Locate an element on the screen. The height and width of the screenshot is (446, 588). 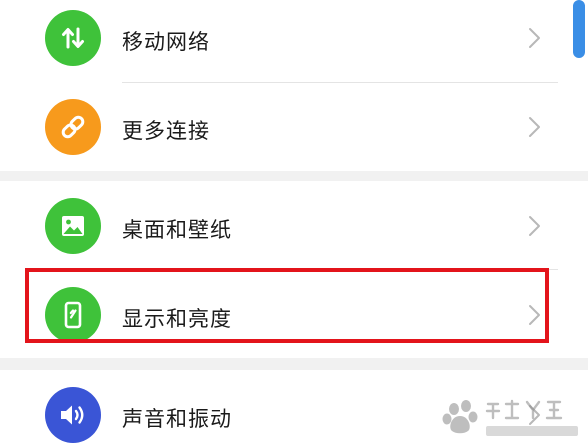
settings-item-label: 声音和振动 is located at coordinates (177, 419).